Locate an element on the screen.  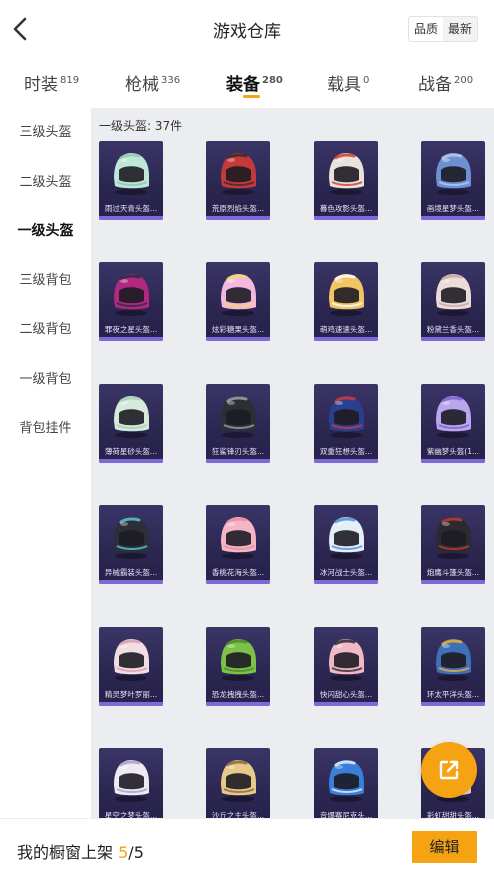
showcase-current-count: 5 is located at coordinates (123, 852).